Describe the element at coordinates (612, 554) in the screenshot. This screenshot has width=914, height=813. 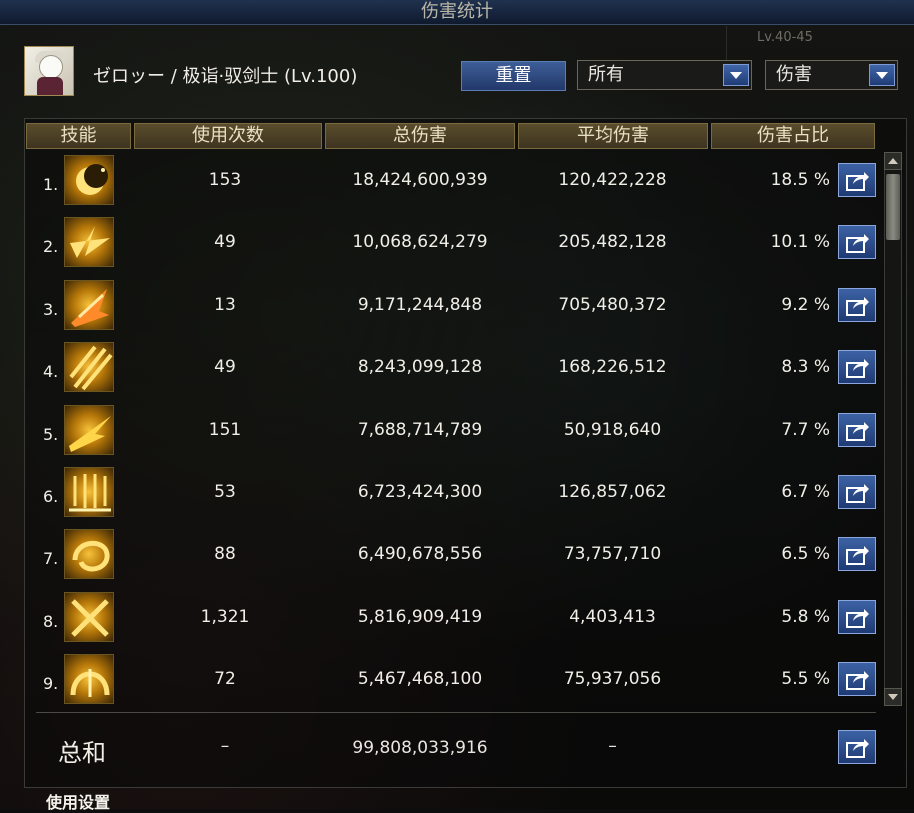
I see `skill-average-damage: 73,757,710` at that location.